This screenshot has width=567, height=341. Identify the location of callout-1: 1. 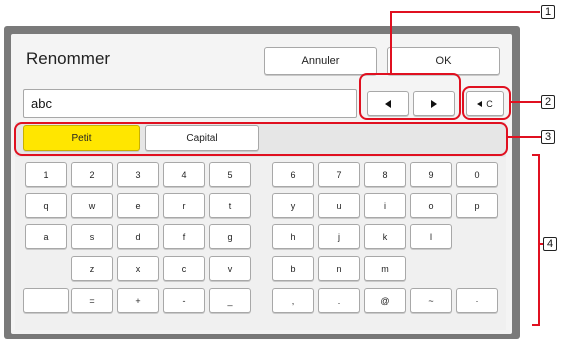
(548, 12).